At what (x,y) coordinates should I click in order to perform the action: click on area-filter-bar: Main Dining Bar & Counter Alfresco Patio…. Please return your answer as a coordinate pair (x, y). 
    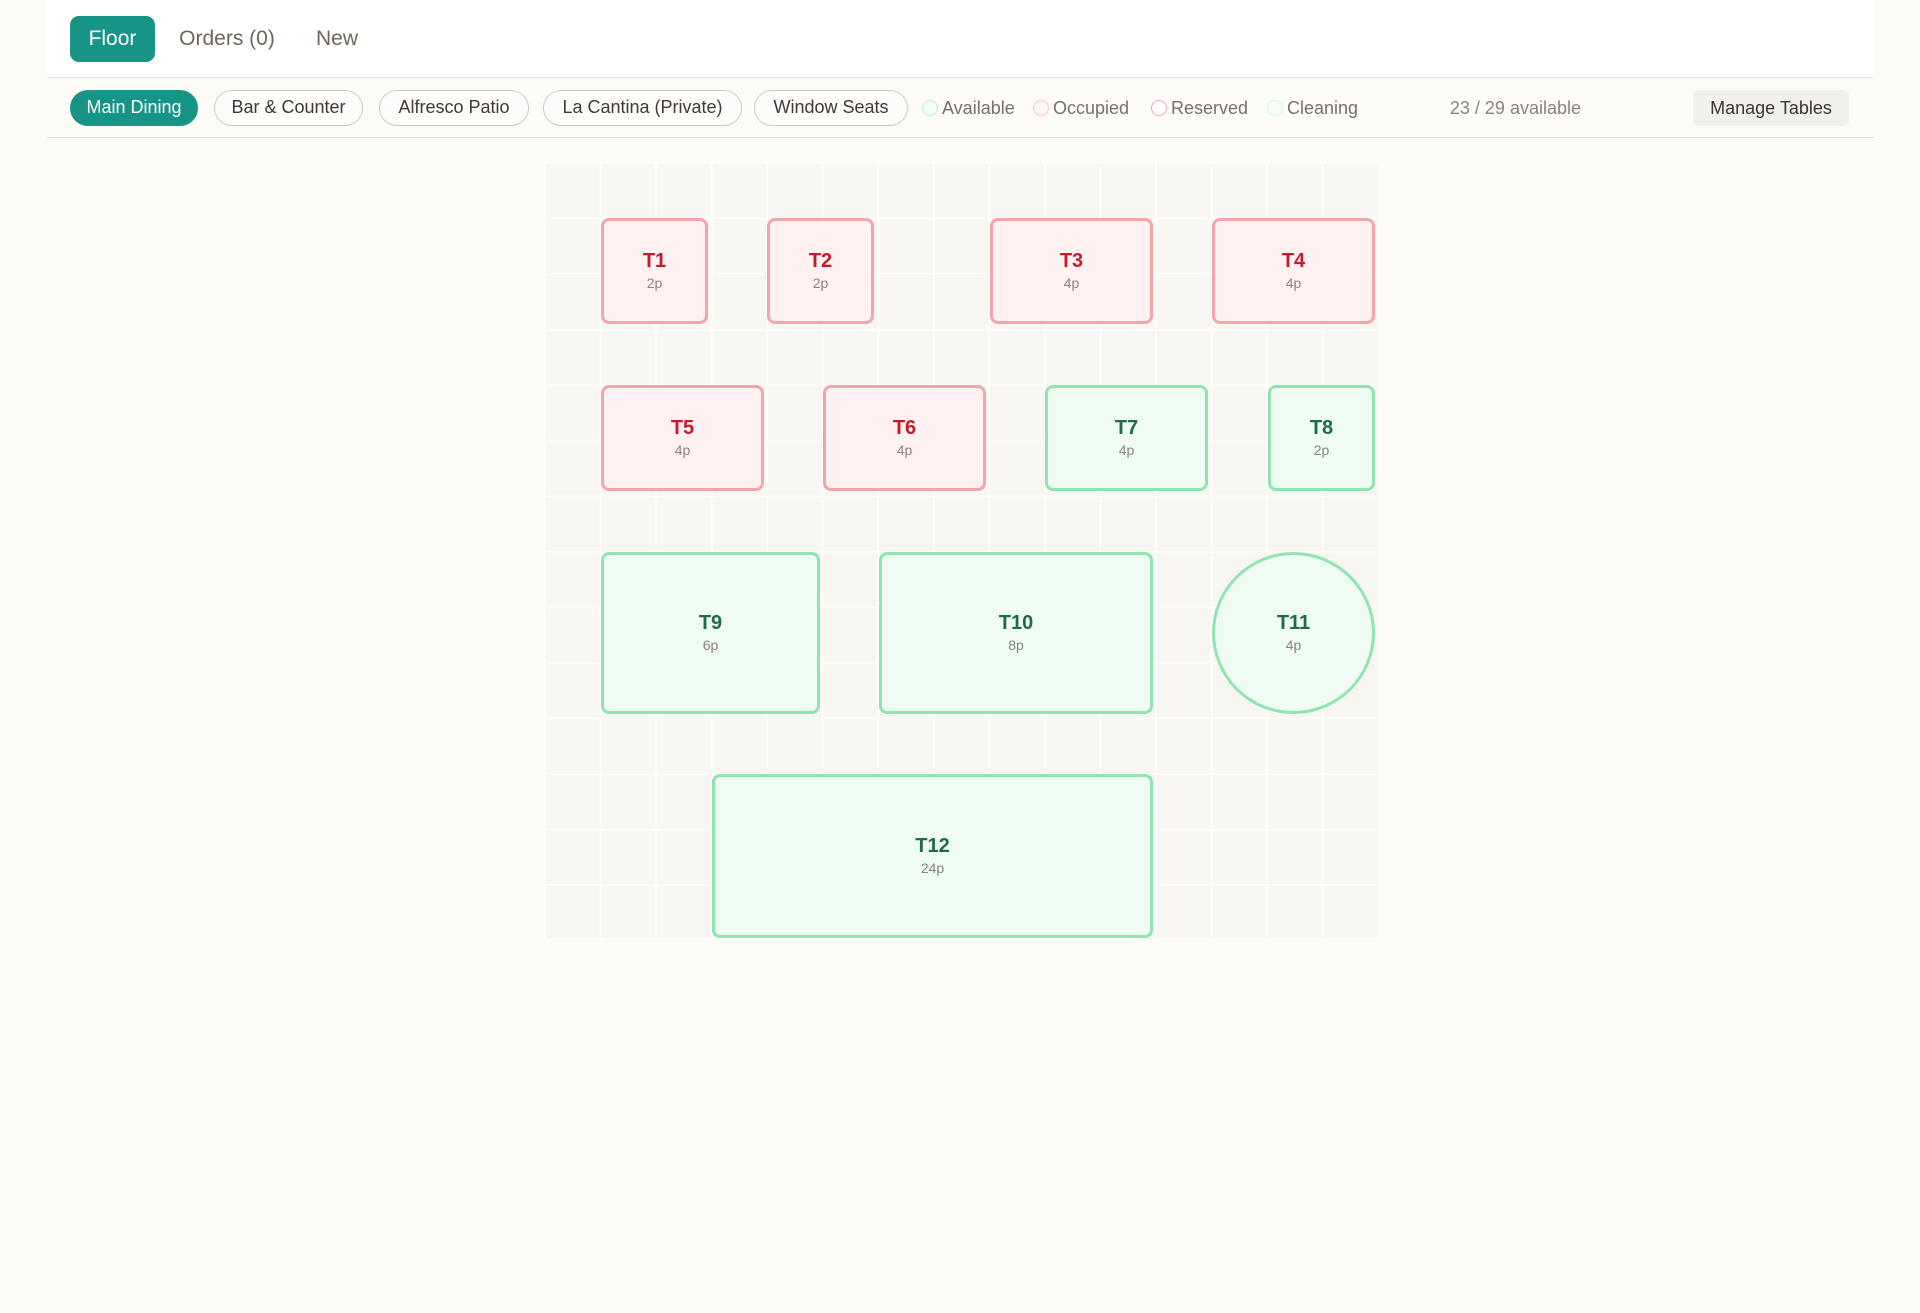
    Looking at the image, I should click on (960, 108).